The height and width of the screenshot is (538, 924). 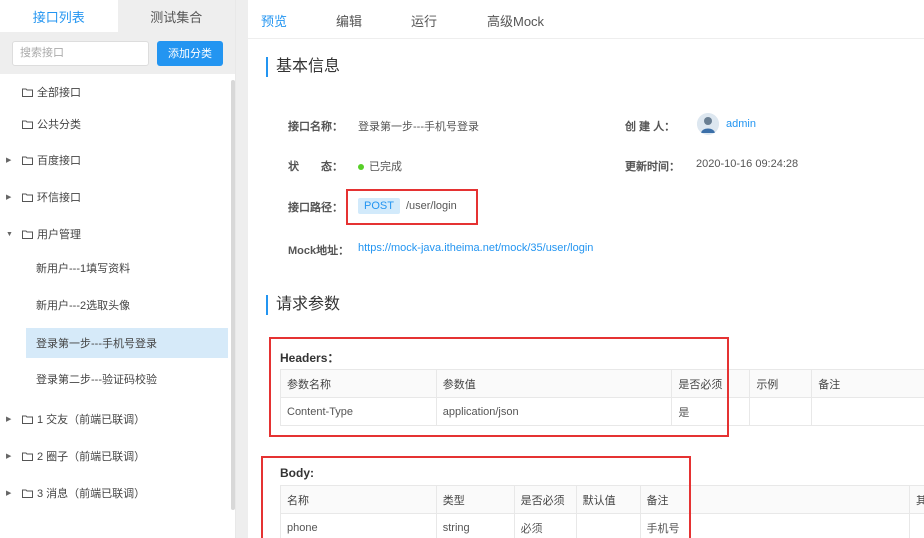 I want to click on request-params-title: 请求参数, so click(x=303, y=305).